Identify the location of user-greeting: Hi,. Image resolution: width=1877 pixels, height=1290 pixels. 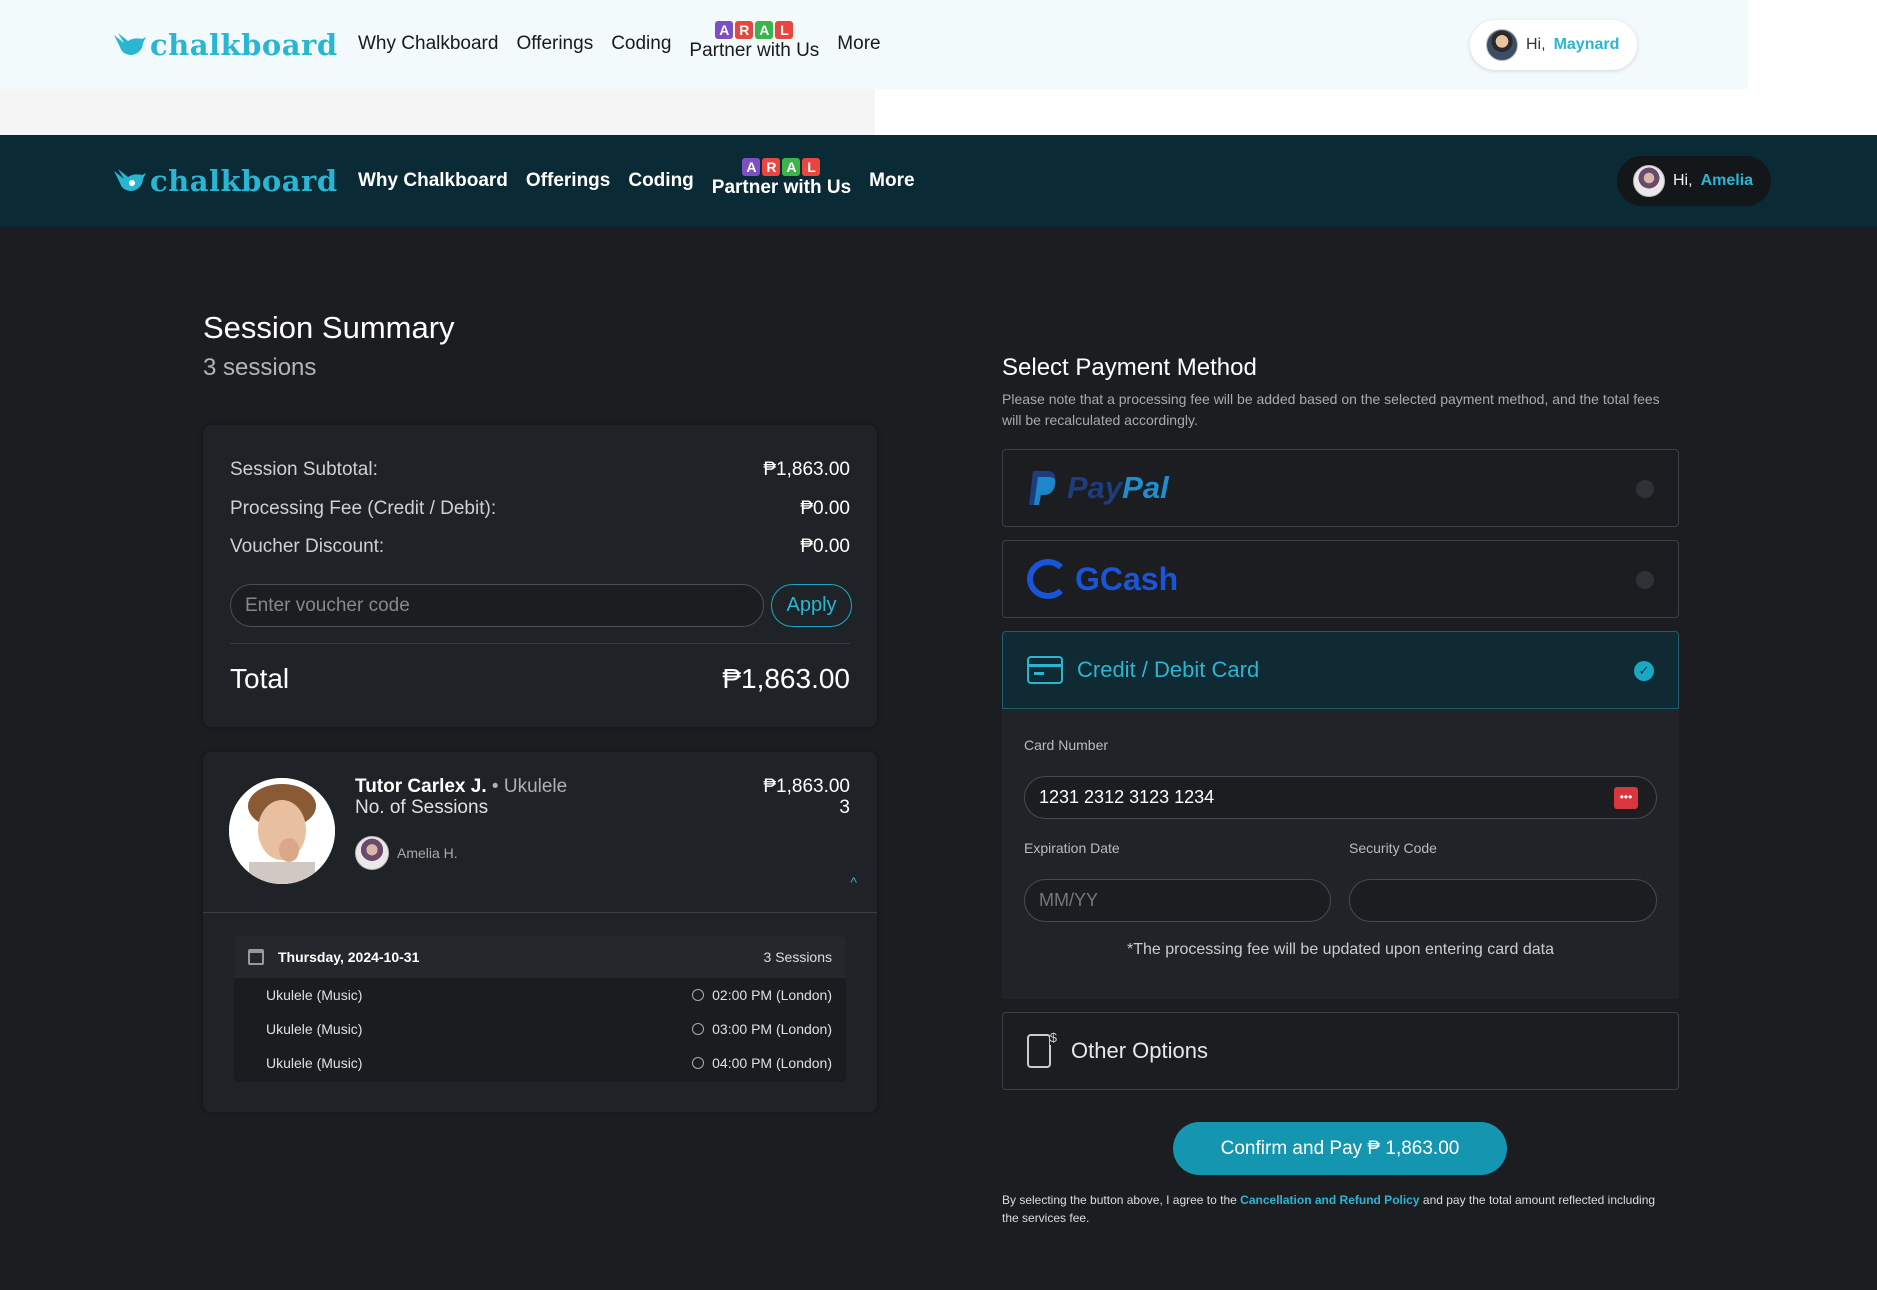
(1536, 44).